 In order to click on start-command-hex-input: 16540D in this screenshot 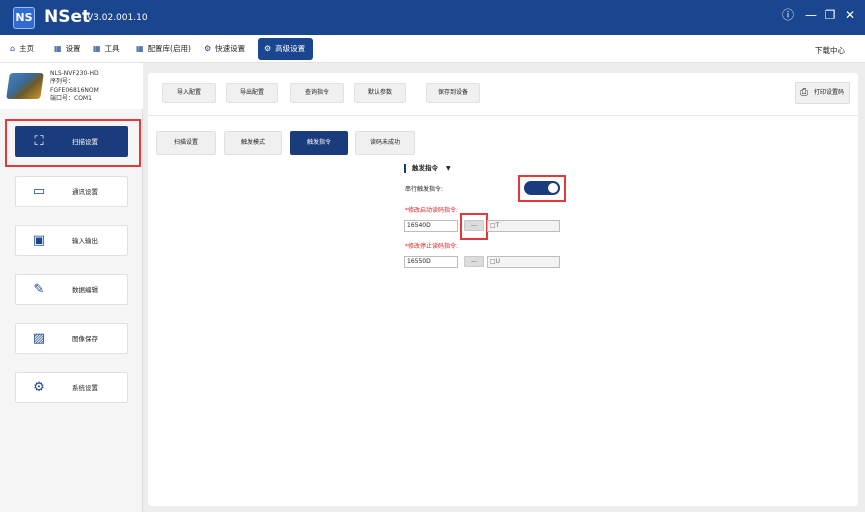, I will do `click(431, 226)`.